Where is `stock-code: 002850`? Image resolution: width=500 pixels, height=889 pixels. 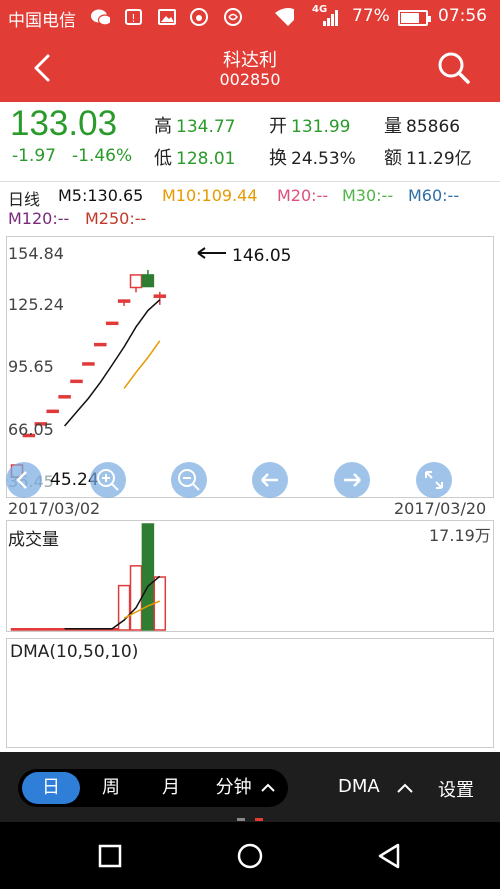 stock-code: 002850 is located at coordinates (250, 79).